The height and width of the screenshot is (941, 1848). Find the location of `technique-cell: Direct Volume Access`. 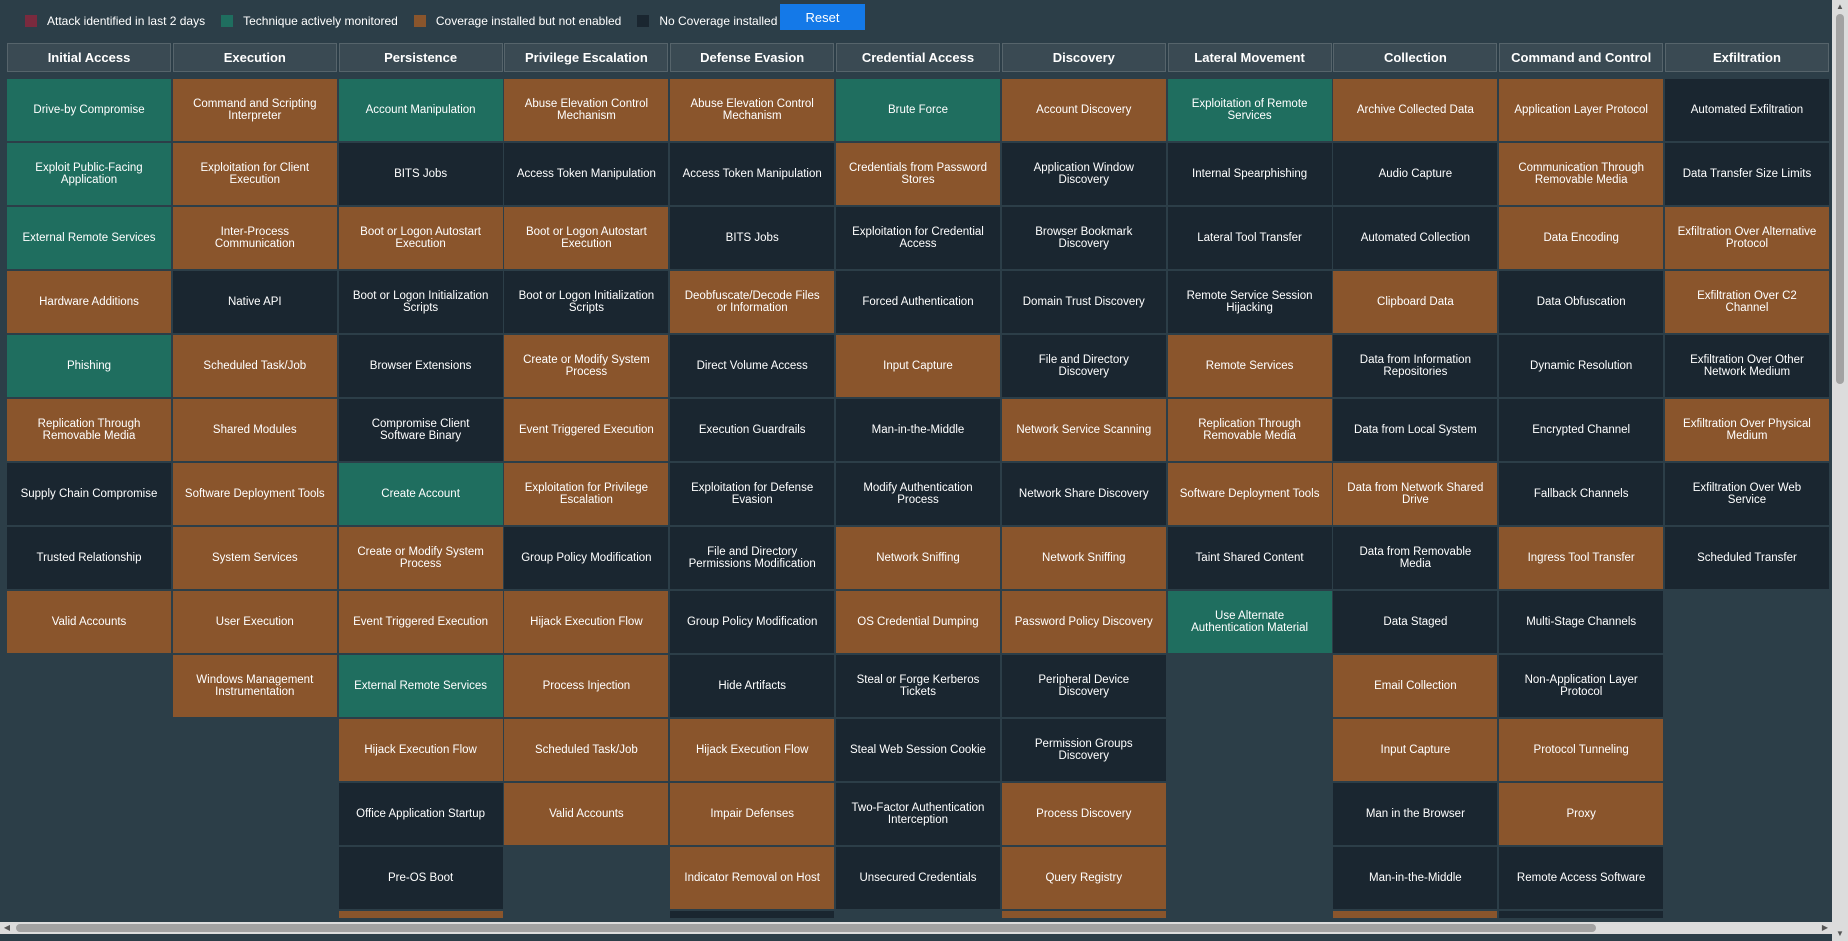

technique-cell: Direct Volume Access is located at coordinates (752, 366).